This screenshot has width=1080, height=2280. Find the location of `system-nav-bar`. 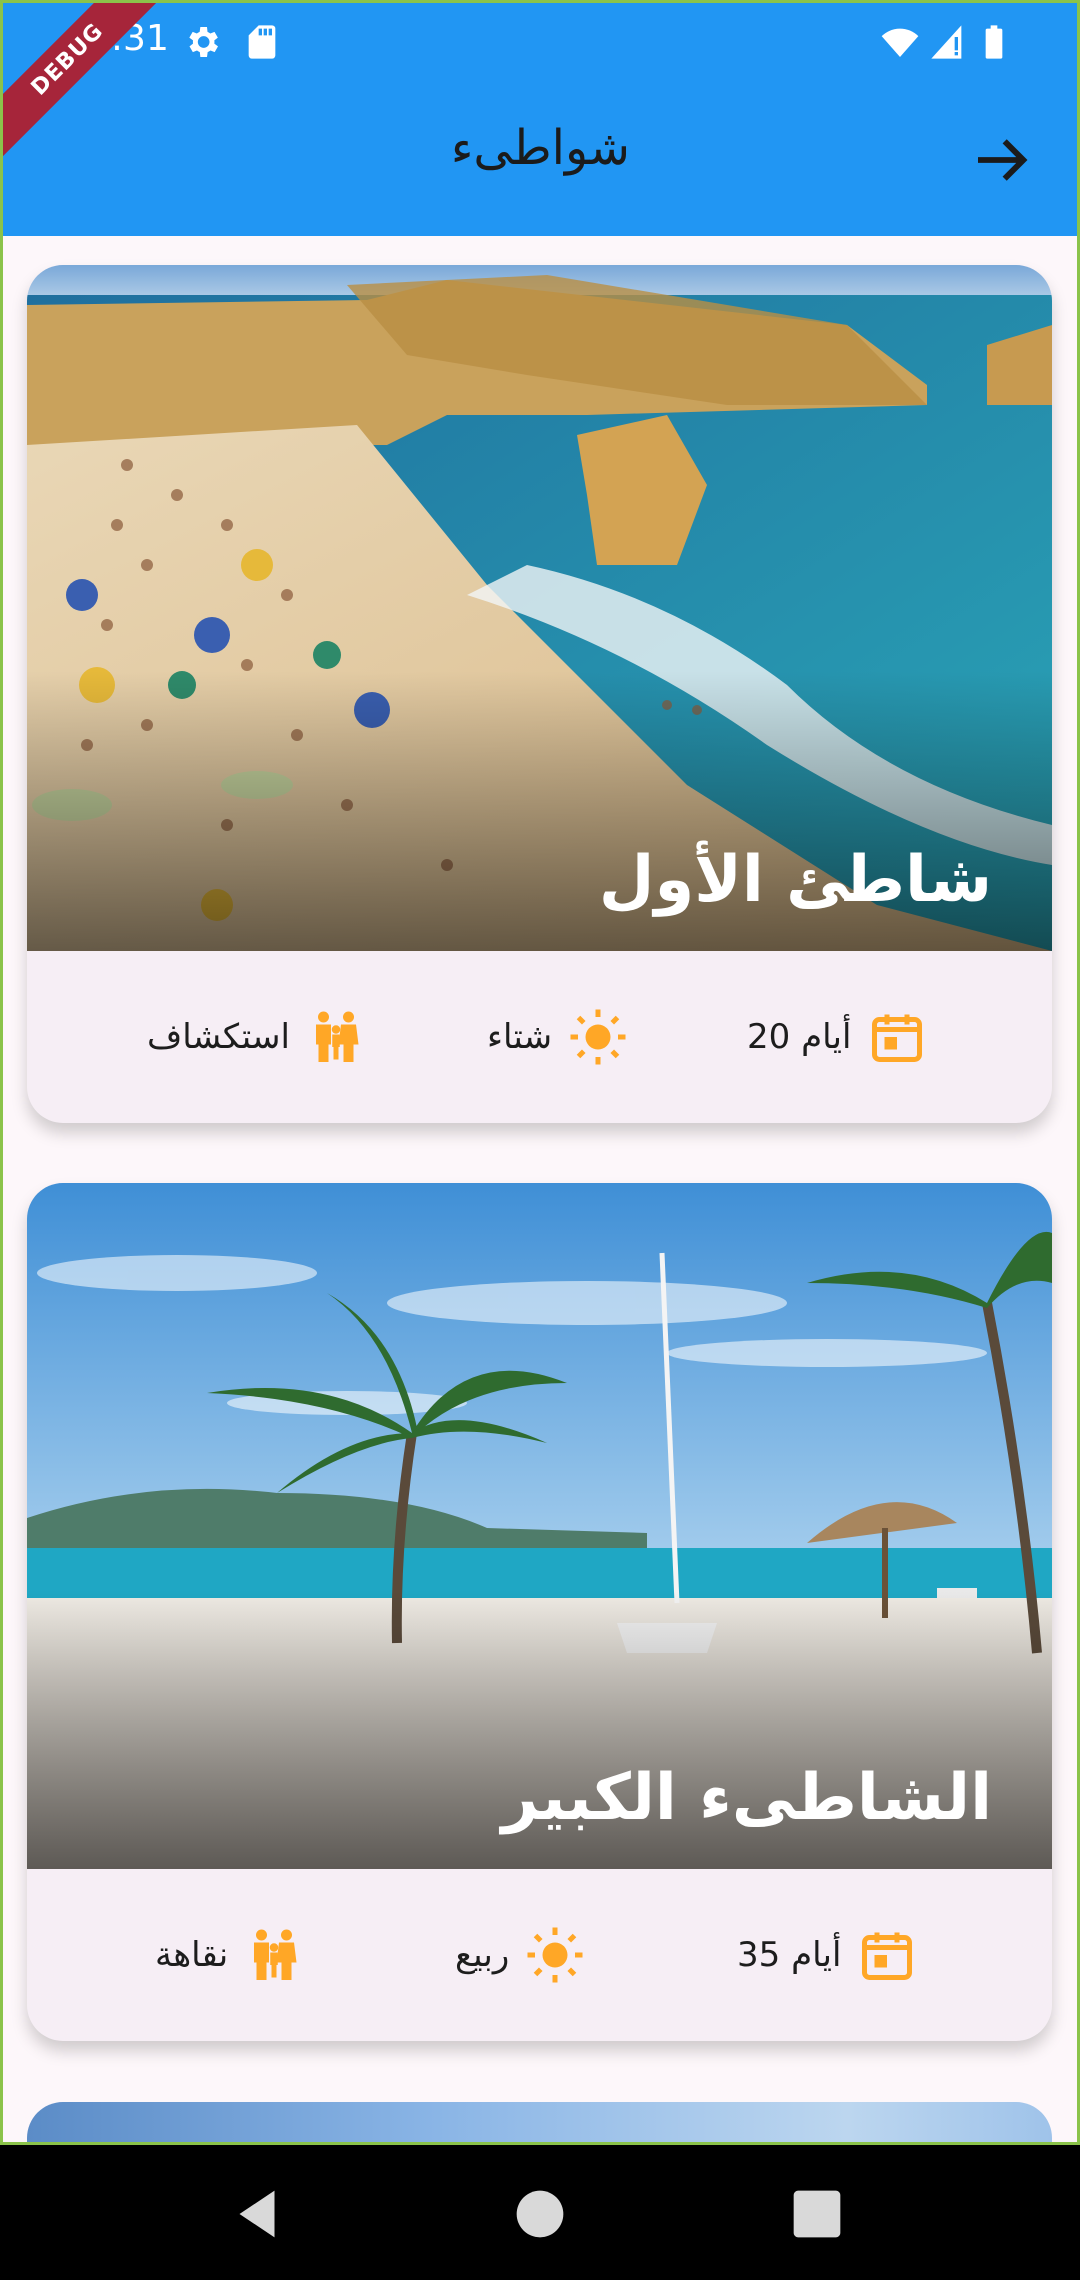

system-nav-bar is located at coordinates (540, 2212).